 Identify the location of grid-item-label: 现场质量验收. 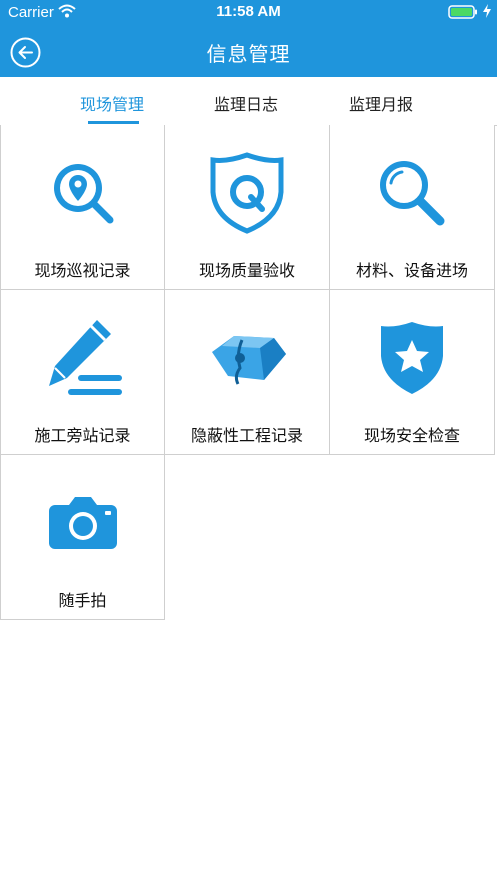
(246, 270).